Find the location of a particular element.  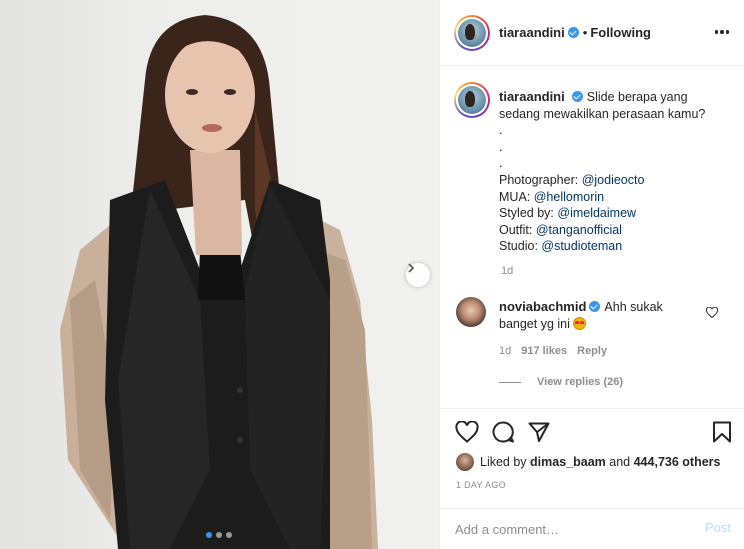

credit-label: Outfit: is located at coordinates (517, 229).